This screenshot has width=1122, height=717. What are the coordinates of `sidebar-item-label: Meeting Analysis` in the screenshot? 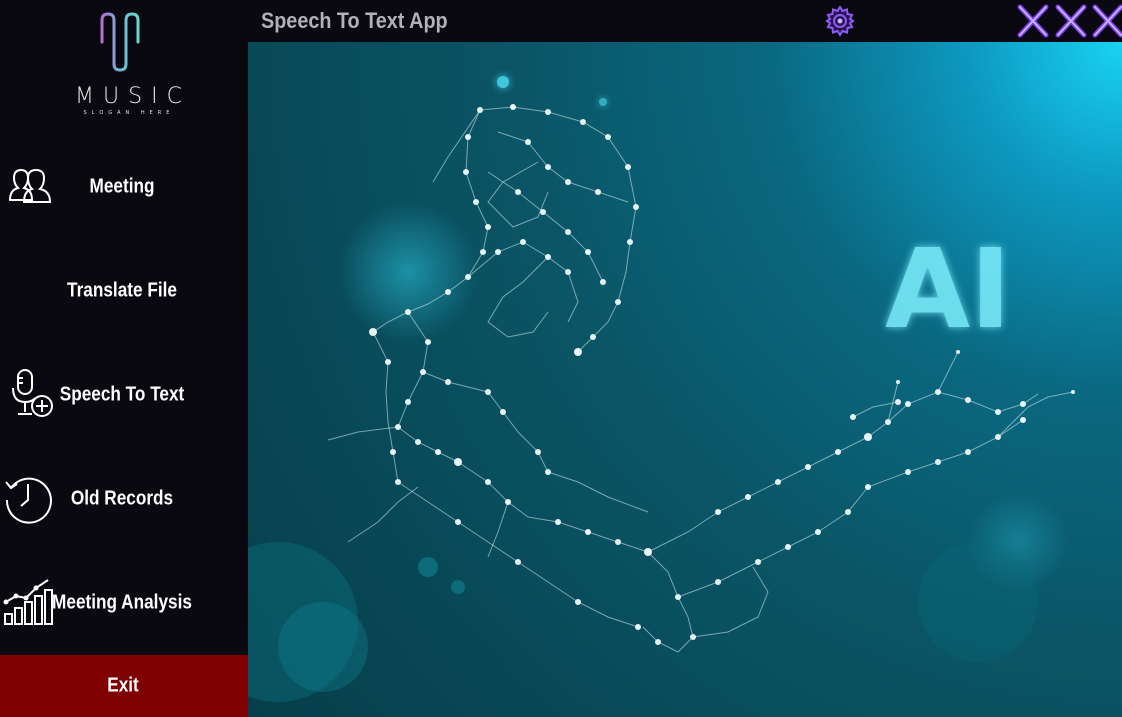 It's located at (122, 602).